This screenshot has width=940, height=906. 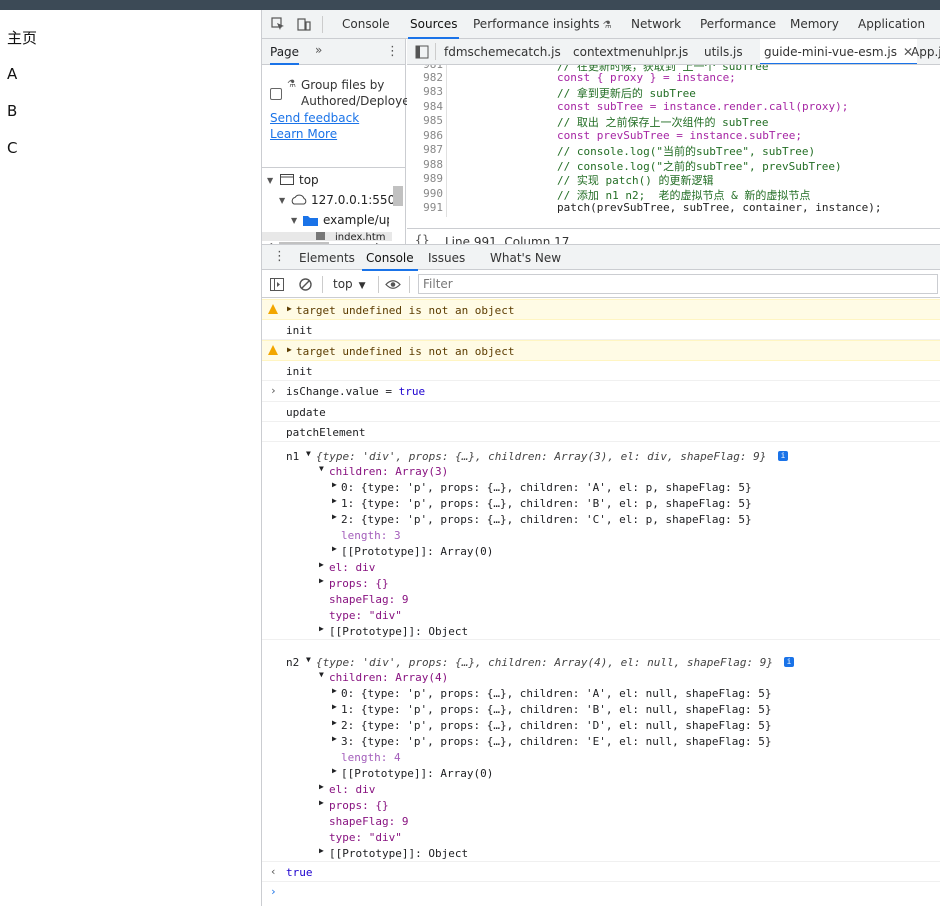 I want to click on code-line: // 取出 之前保存上一次组件的 subTree, so click(x=663, y=122).